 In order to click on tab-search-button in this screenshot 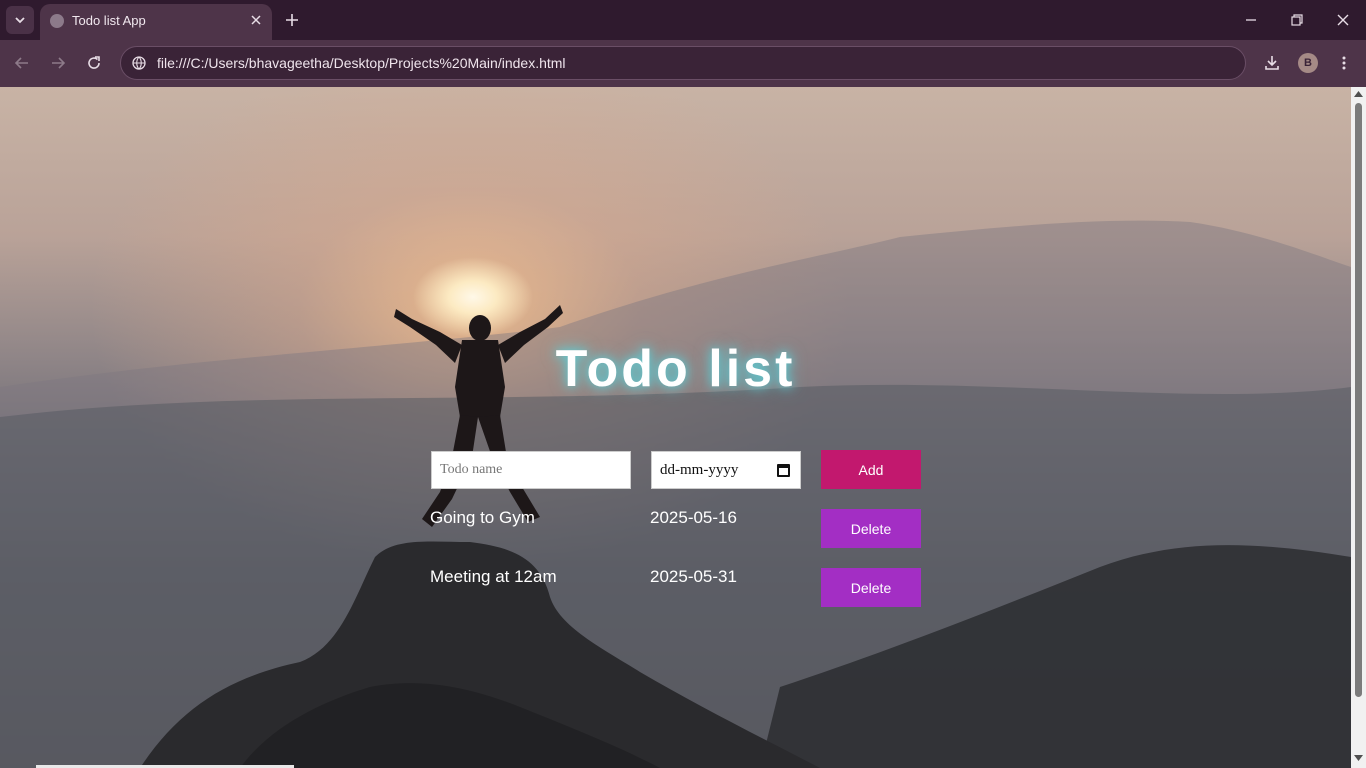, I will do `click(20, 20)`.